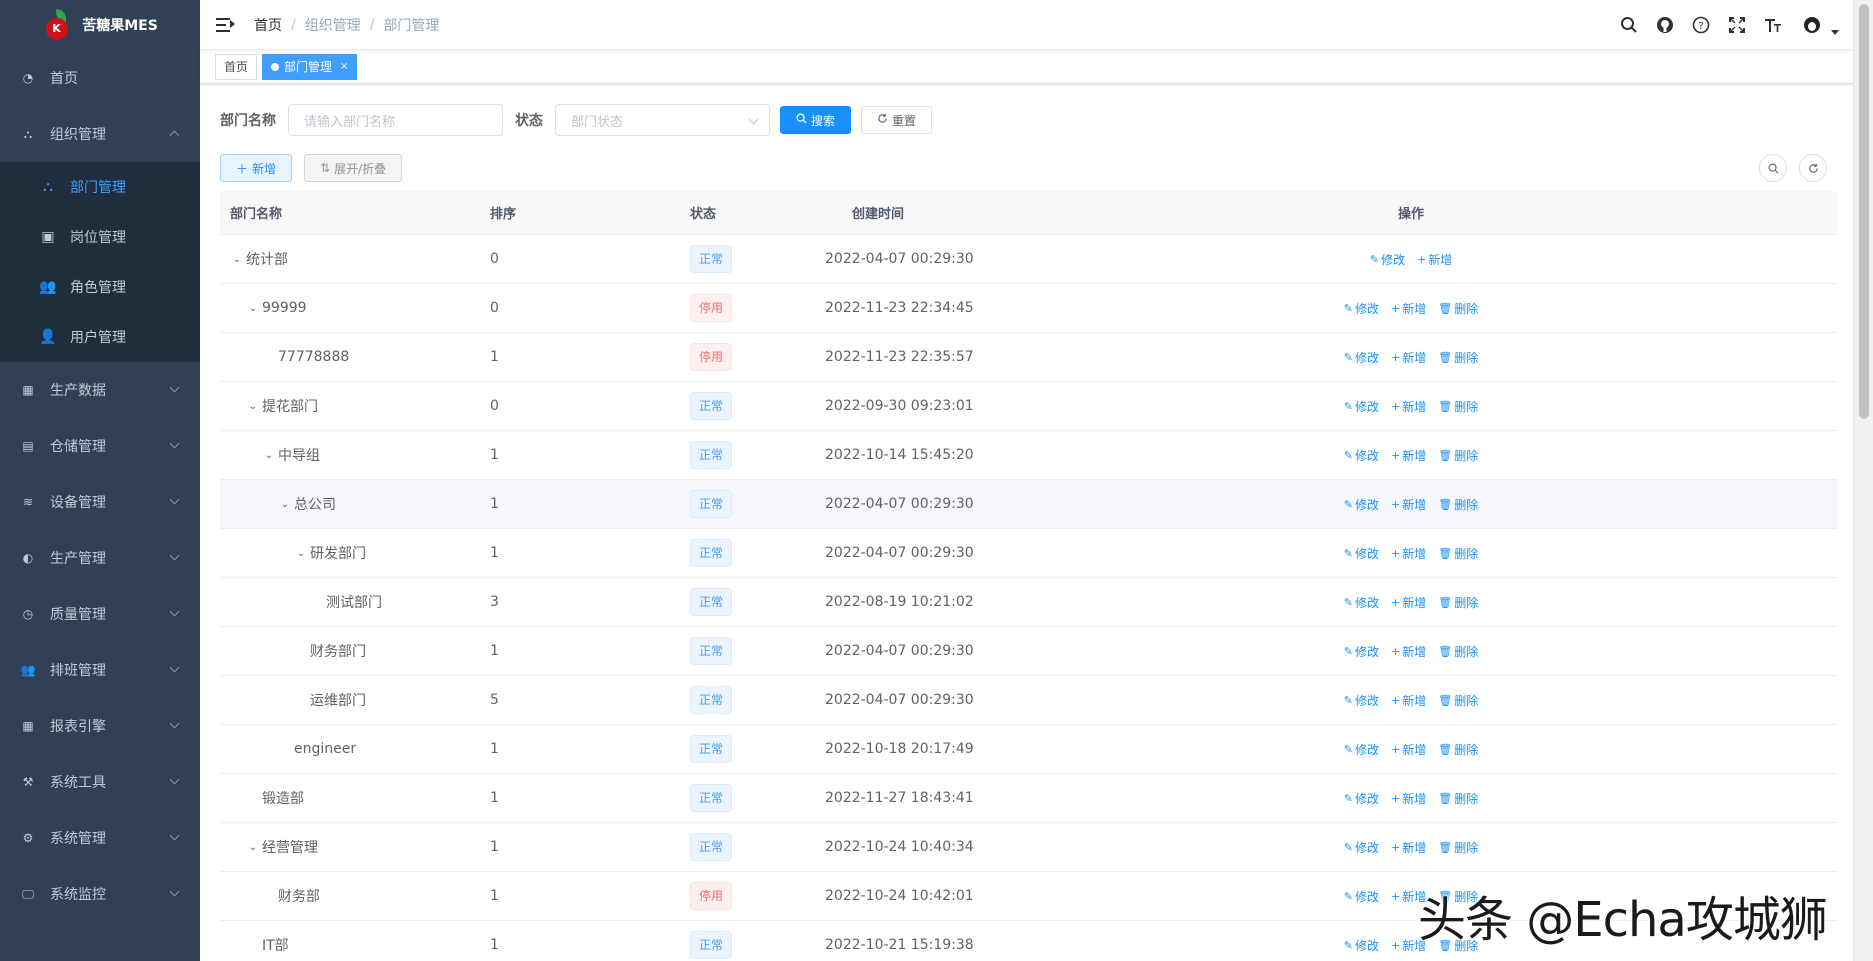 This screenshot has width=1873, height=961. What do you see at coordinates (1701, 25) in the screenshot?
I see `question-icon: ?` at bounding box center [1701, 25].